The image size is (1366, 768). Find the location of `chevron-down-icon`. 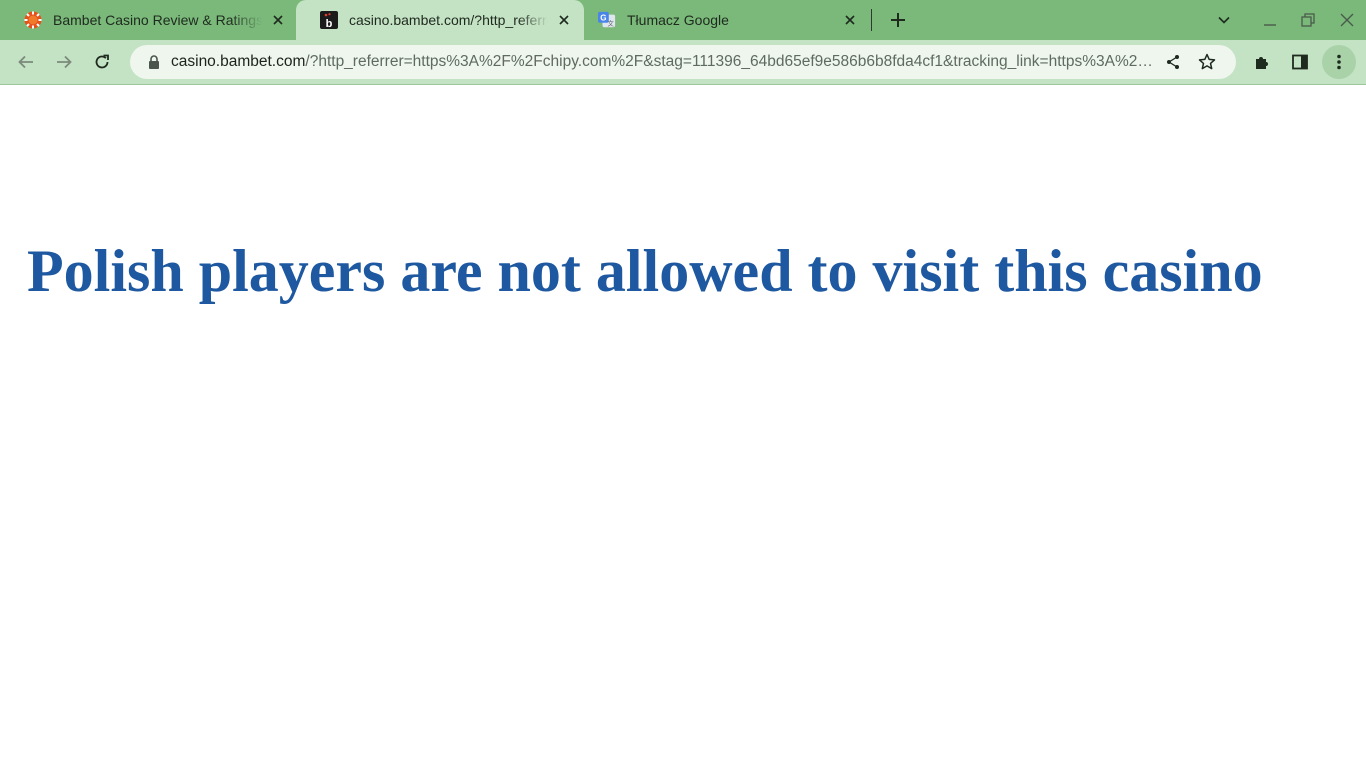

chevron-down-icon is located at coordinates (1224, 20).